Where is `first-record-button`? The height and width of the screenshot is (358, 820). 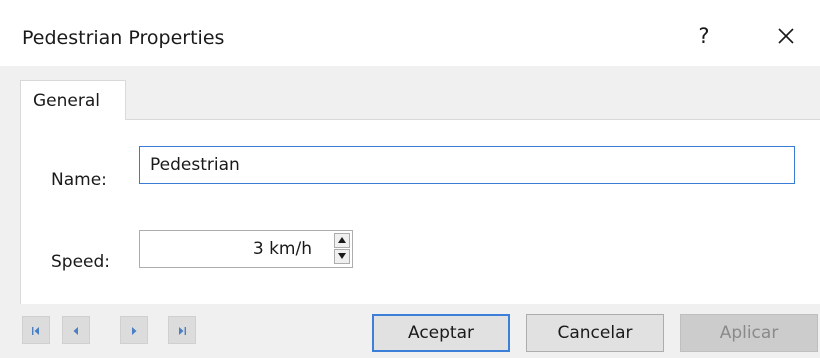
first-record-button is located at coordinates (36, 330).